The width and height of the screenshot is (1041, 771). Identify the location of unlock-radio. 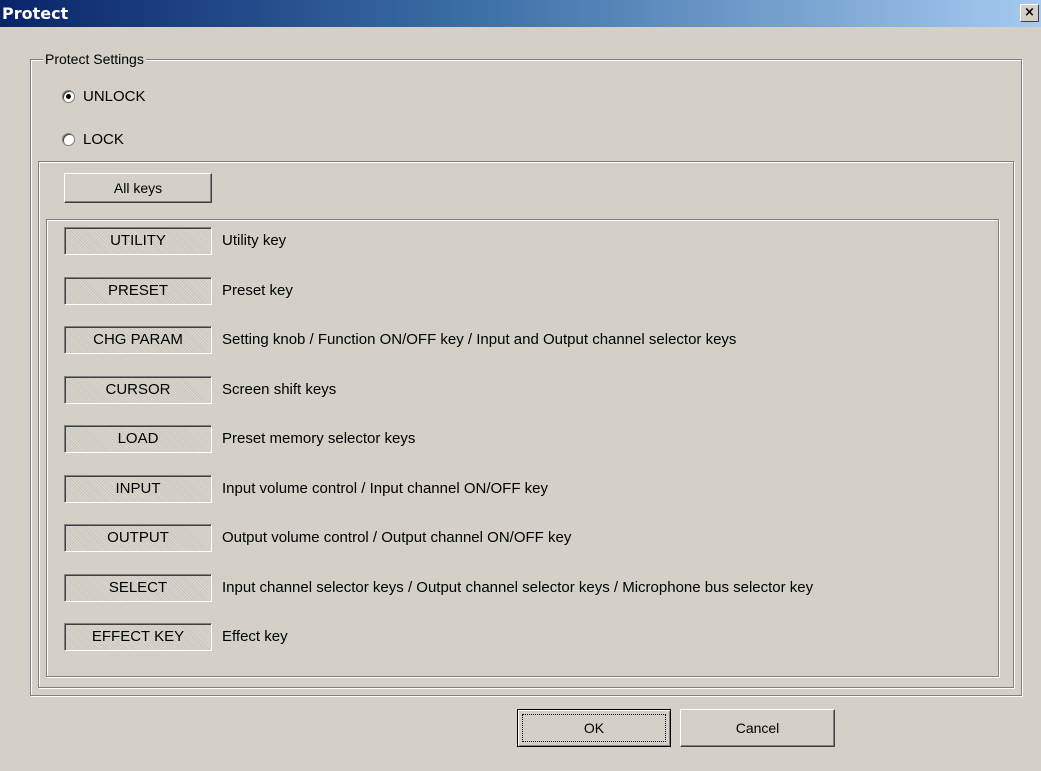
(68, 96).